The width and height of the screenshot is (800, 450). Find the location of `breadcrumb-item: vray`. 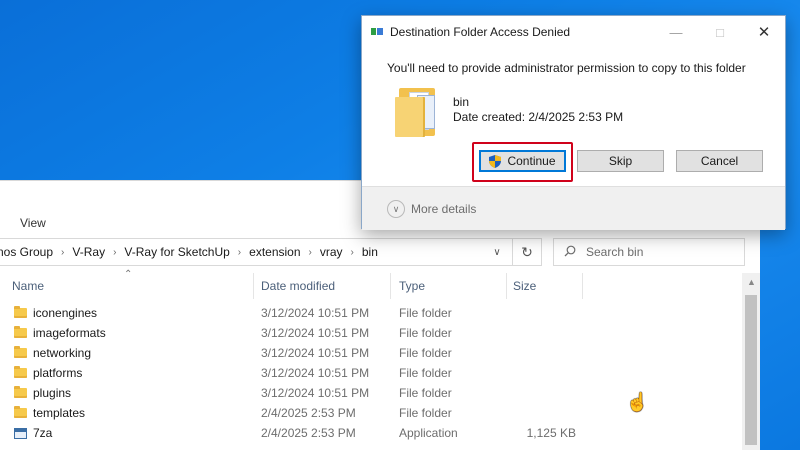

breadcrumb-item: vray is located at coordinates (331, 252).